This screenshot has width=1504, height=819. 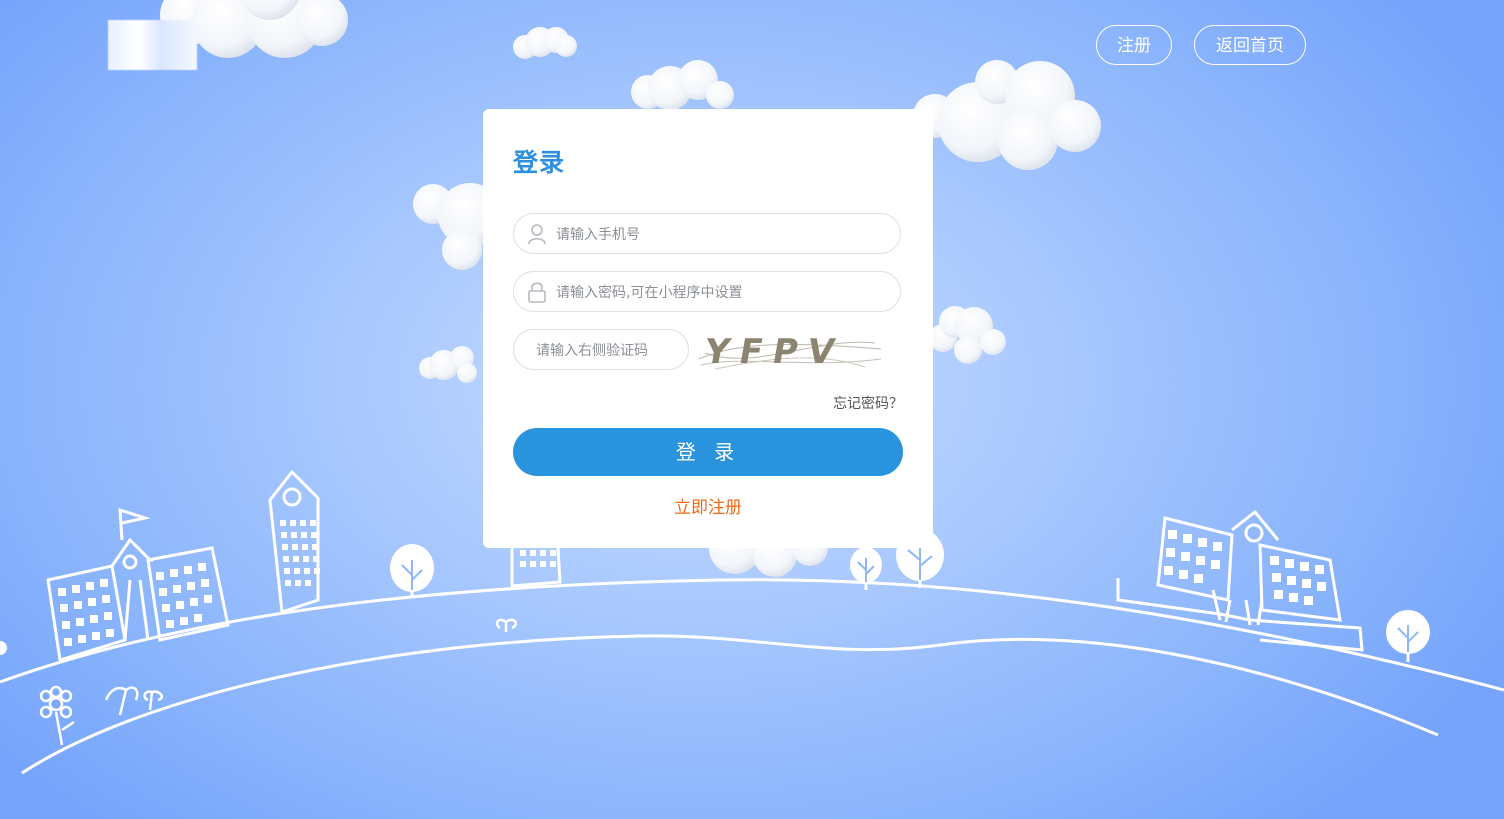 What do you see at coordinates (307, 583) in the screenshot?
I see `windows-left` at bounding box center [307, 583].